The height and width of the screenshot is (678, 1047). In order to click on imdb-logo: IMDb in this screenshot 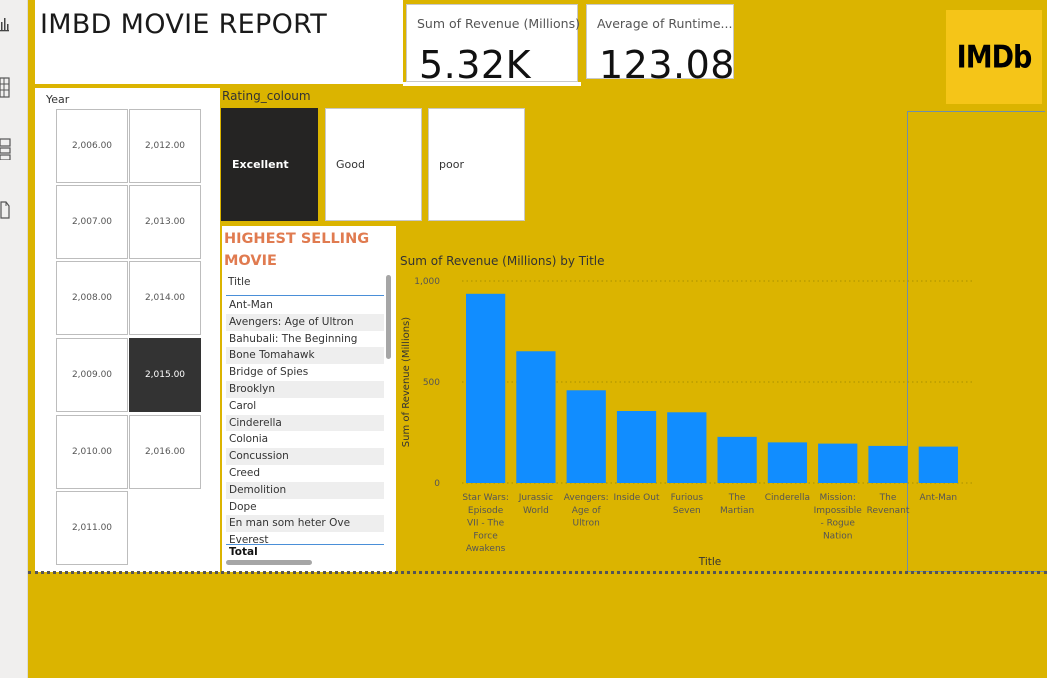, I will do `click(994, 57)`.